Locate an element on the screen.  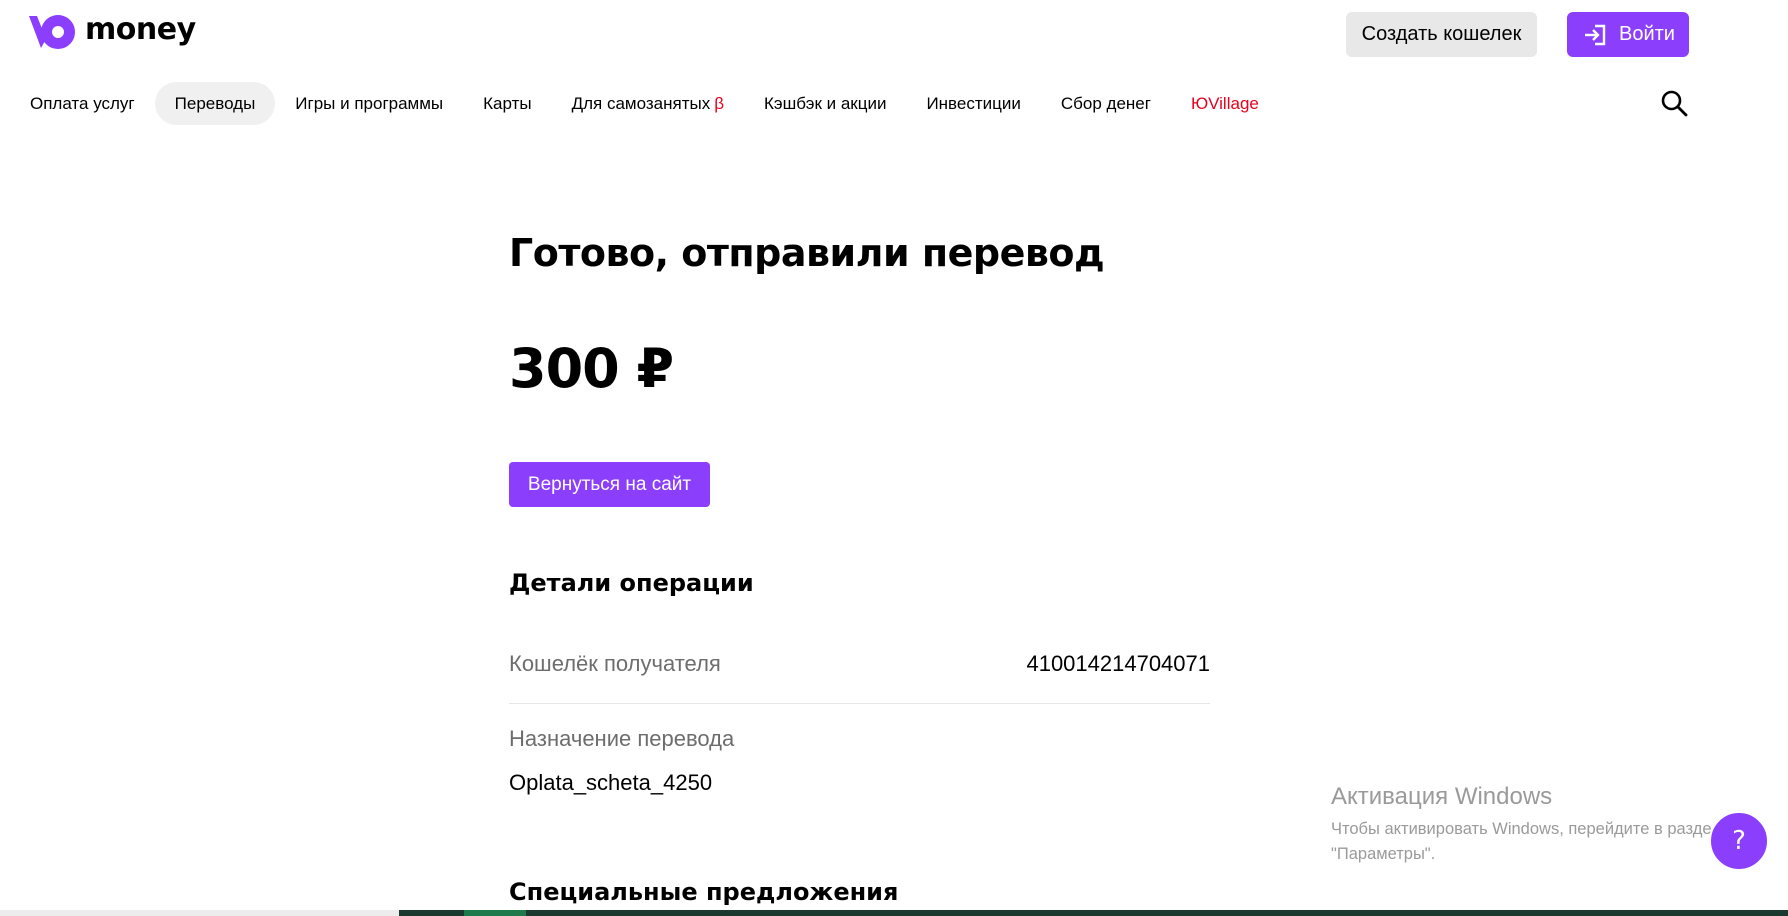
nav-item-services: Оплата услуг is located at coordinates (82, 103).